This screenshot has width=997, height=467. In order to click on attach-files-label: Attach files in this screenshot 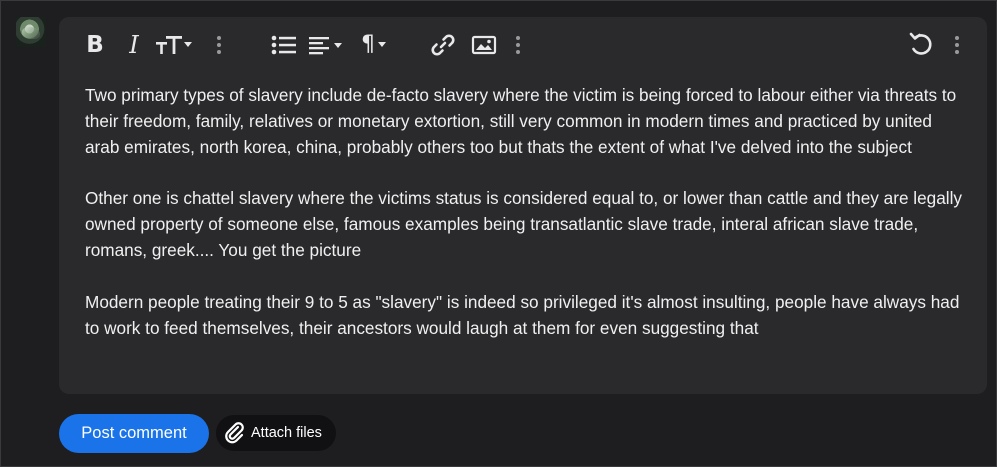, I will do `click(286, 433)`.